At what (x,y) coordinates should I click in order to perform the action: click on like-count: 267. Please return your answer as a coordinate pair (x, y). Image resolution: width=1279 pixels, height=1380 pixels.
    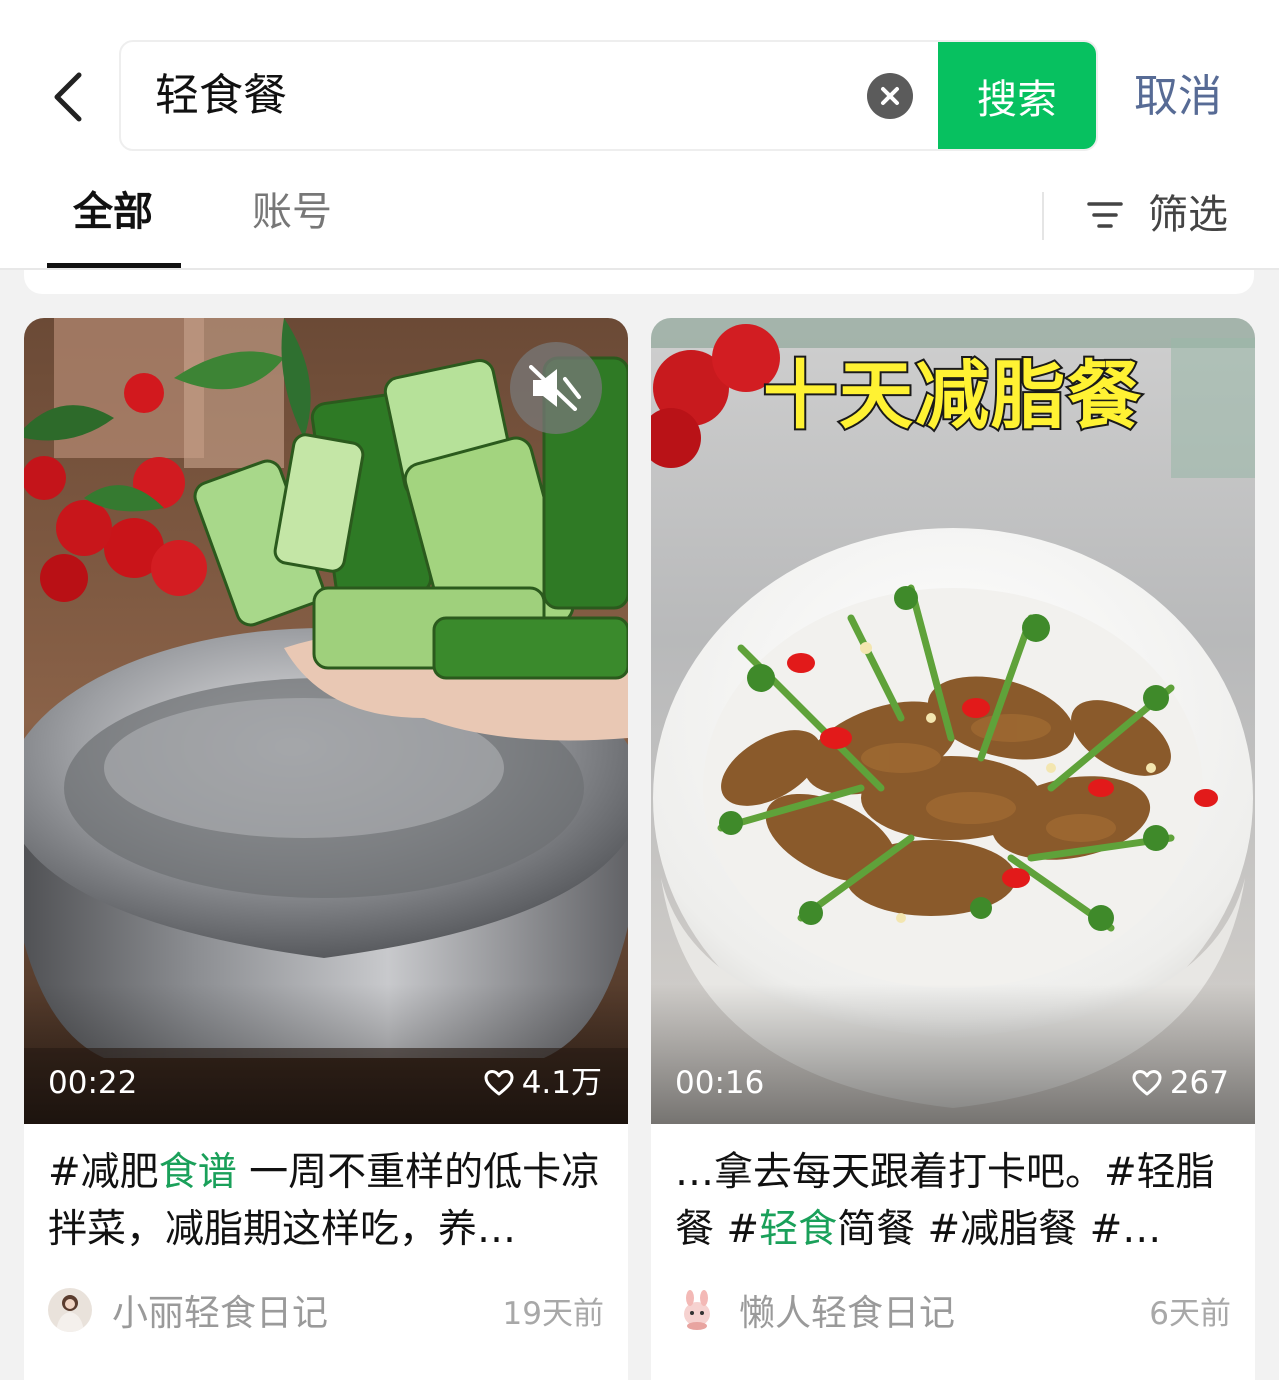
    Looking at the image, I should click on (1180, 1083).